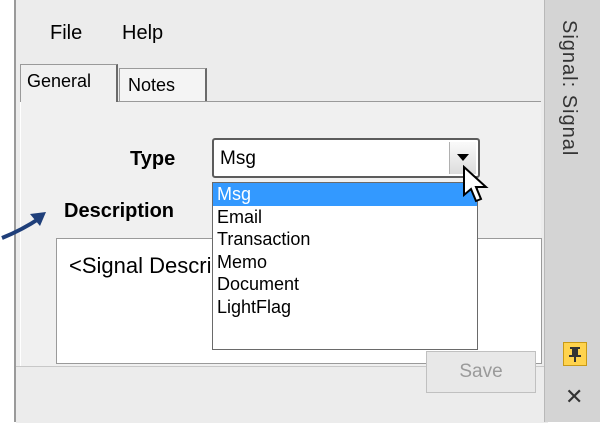 This screenshot has height=423, width=600. What do you see at coordinates (345, 194) in the screenshot?
I see `dropdown-option: Msg` at bounding box center [345, 194].